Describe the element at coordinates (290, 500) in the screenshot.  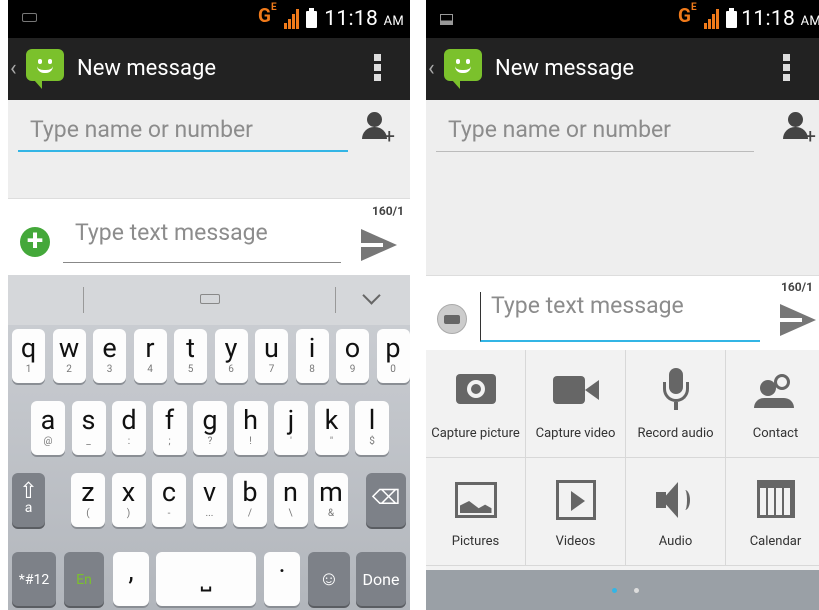
I see `key-n: n \` at that location.